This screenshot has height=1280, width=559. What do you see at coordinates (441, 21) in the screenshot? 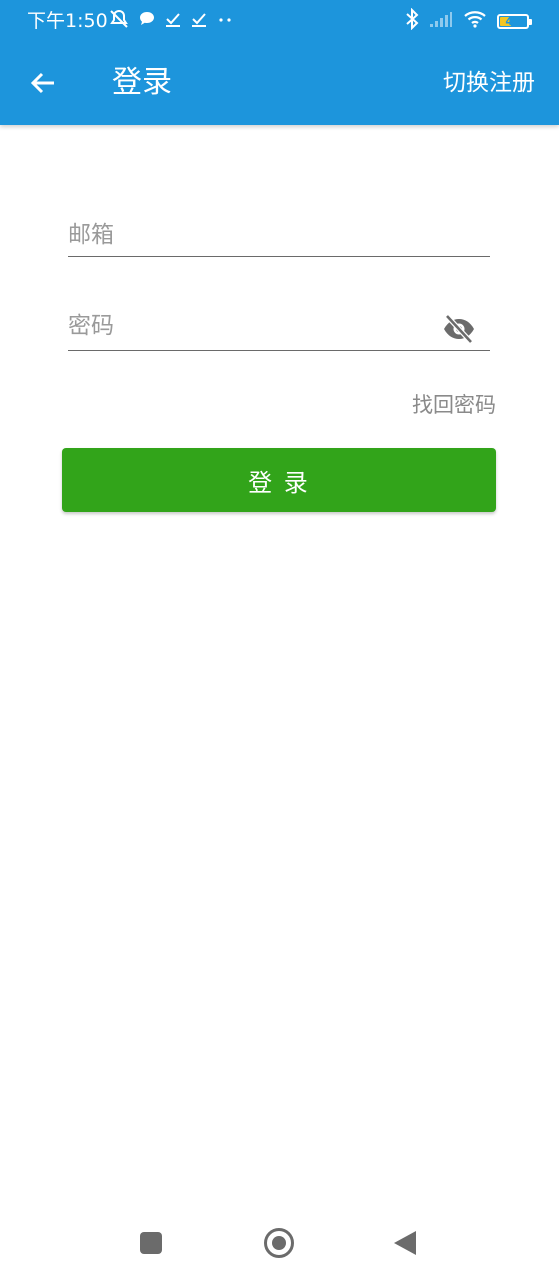
I see `signal-icon` at bounding box center [441, 21].